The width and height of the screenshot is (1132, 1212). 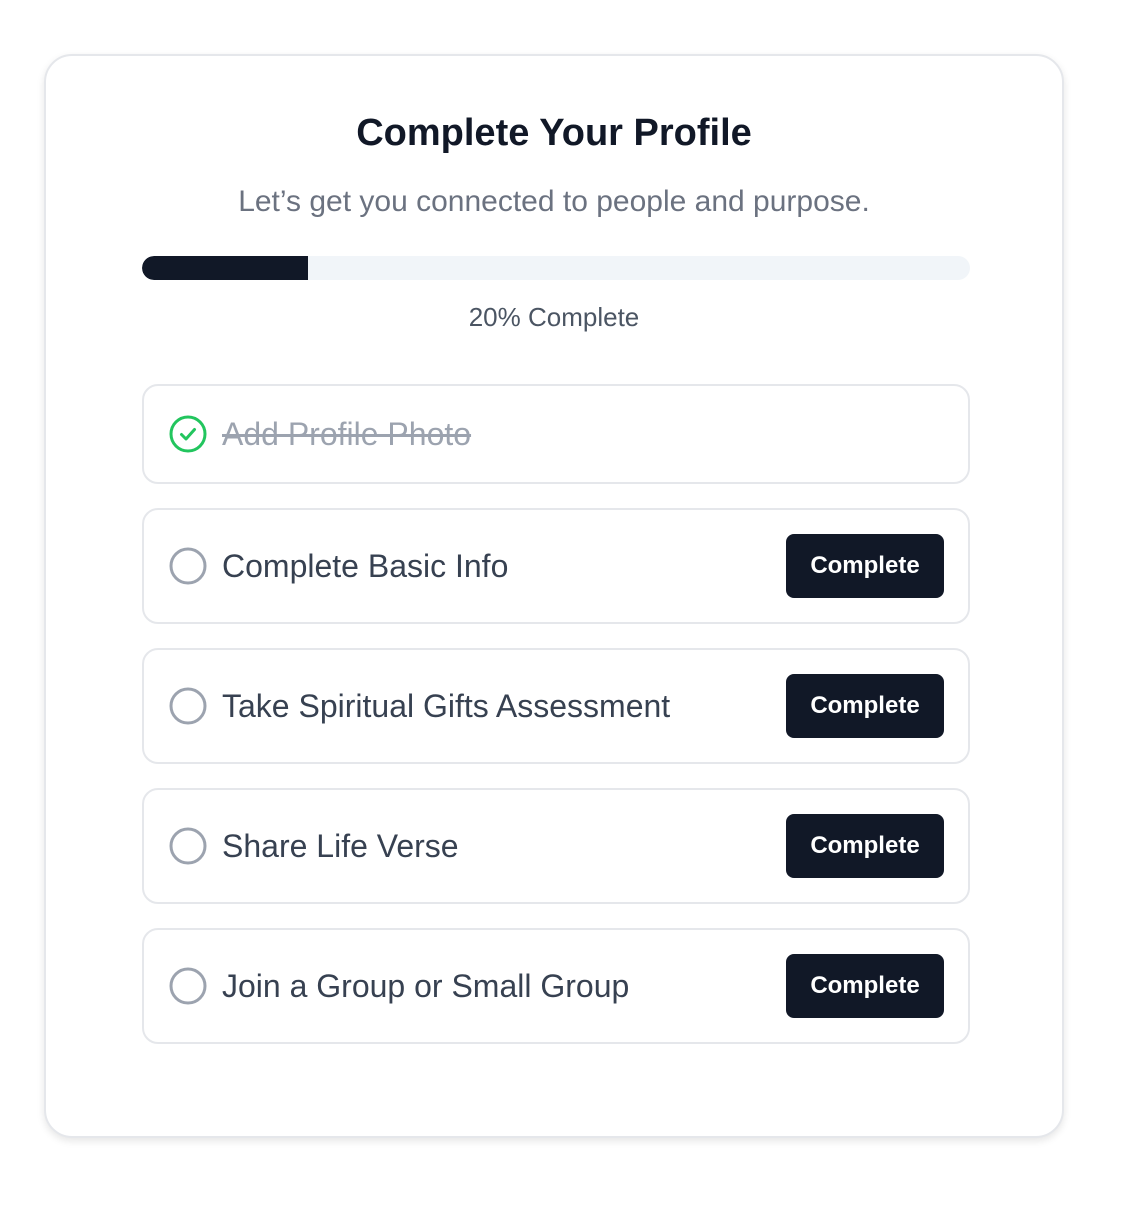 What do you see at coordinates (340, 845) in the screenshot?
I see `task-label: Share Life Verse` at bounding box center [340, 845].